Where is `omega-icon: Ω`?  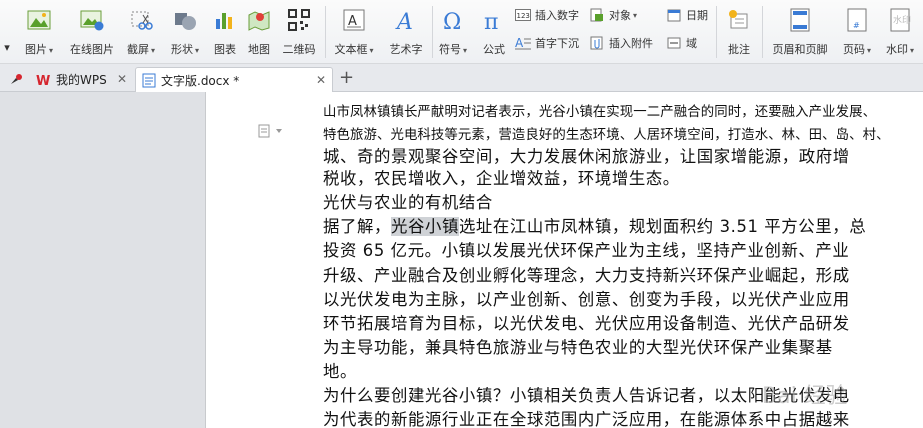
omega-icon: Ω is located at coordinates (453, 20).